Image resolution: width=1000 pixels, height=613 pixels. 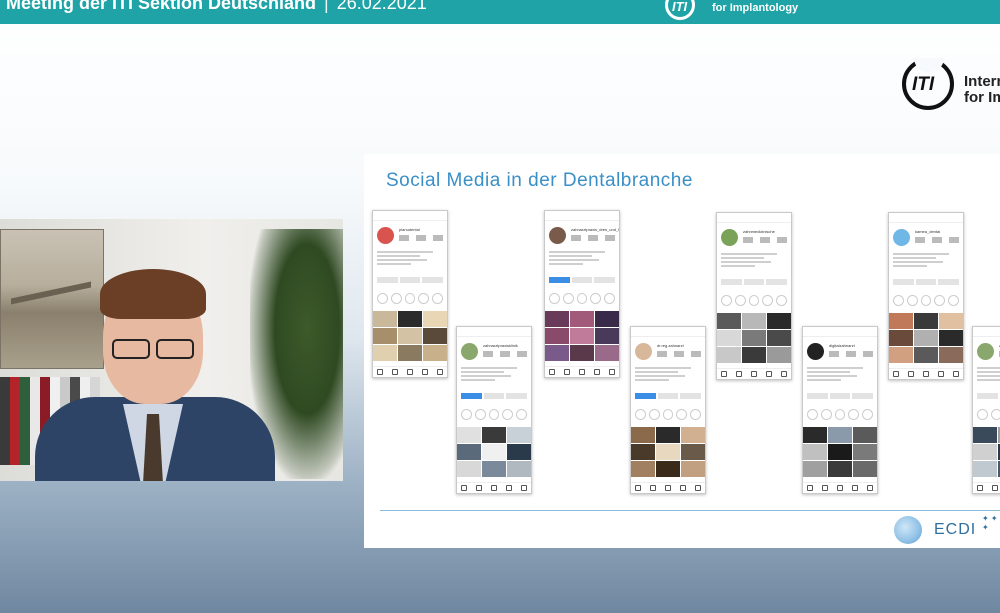 I want to click on iti-corner-line2: for Imp, so click(x=982, y=97).